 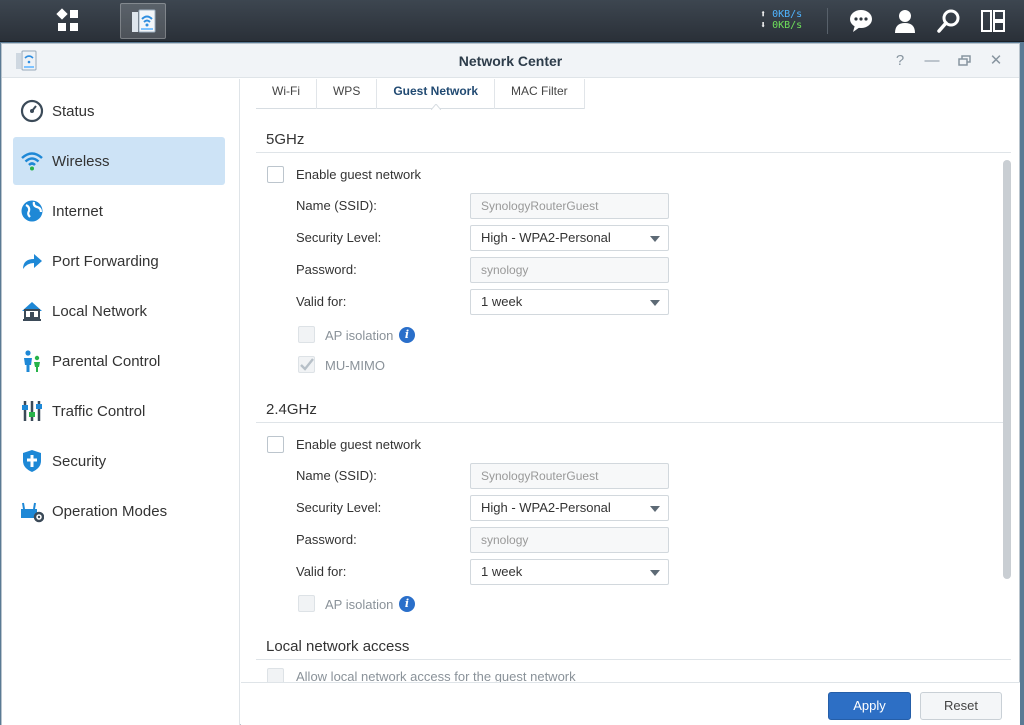 I want to click on user-icon, so click(x=905, y=21).